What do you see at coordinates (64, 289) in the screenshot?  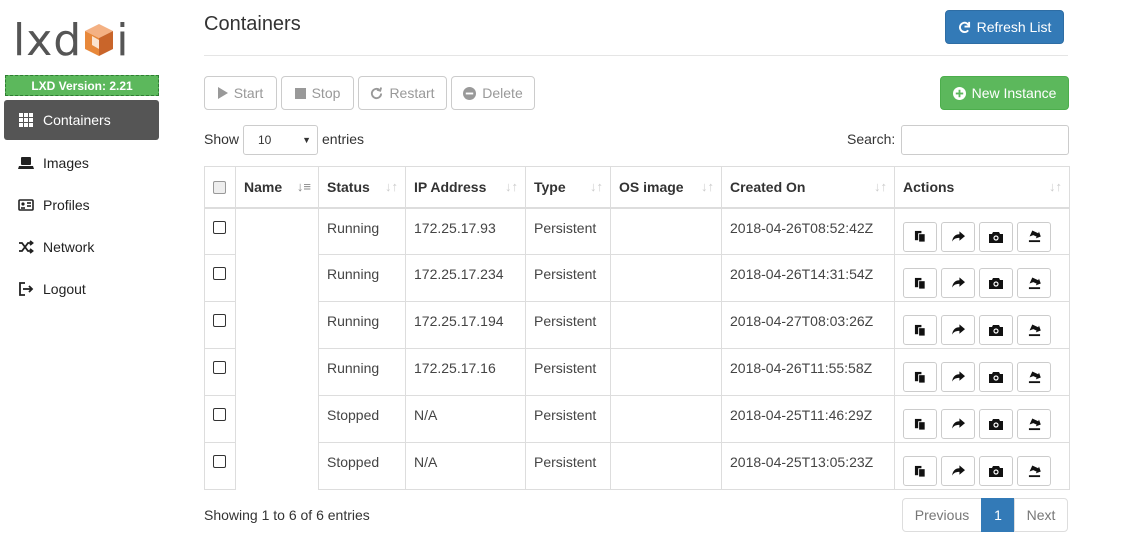 I see `sidebar-item-label: Logout` at bounding box center [64, 289].